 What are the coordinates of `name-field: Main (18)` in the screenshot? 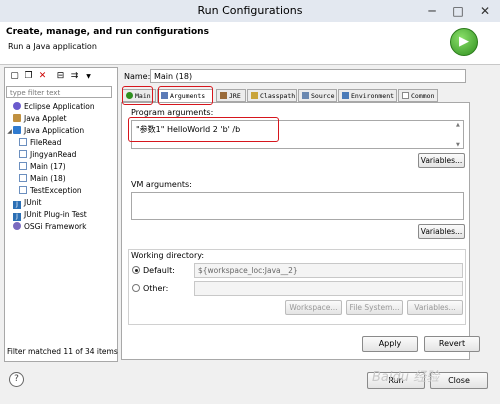 It's located at (308, 76).